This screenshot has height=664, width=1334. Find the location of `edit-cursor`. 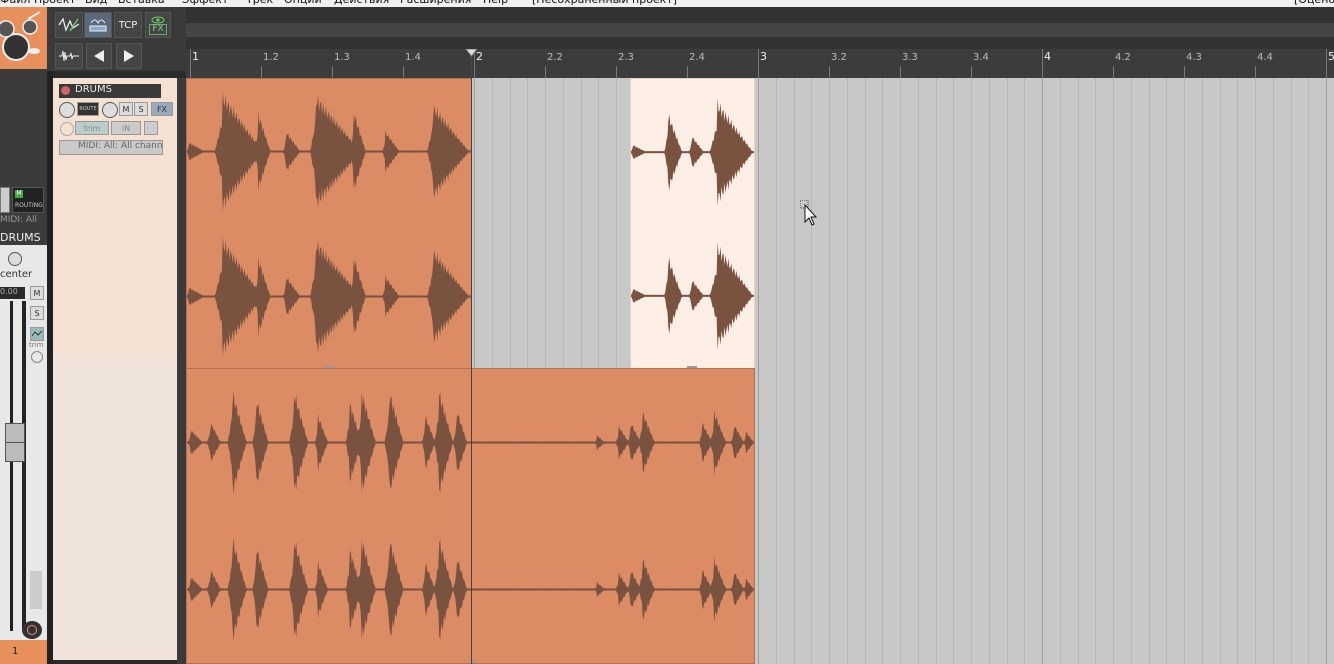

edit-cursor is located at coordinates (471, 356).